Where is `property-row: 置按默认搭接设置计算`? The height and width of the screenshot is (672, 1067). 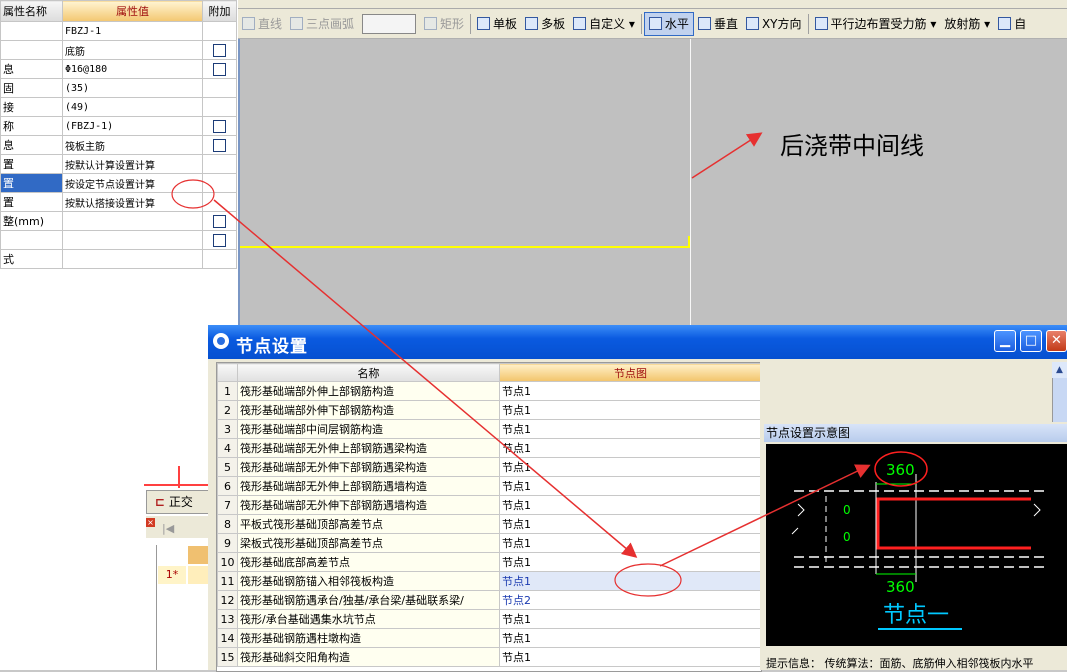 property-row: 置按默认搭接设置计算 is located at coordinates (118, 202).